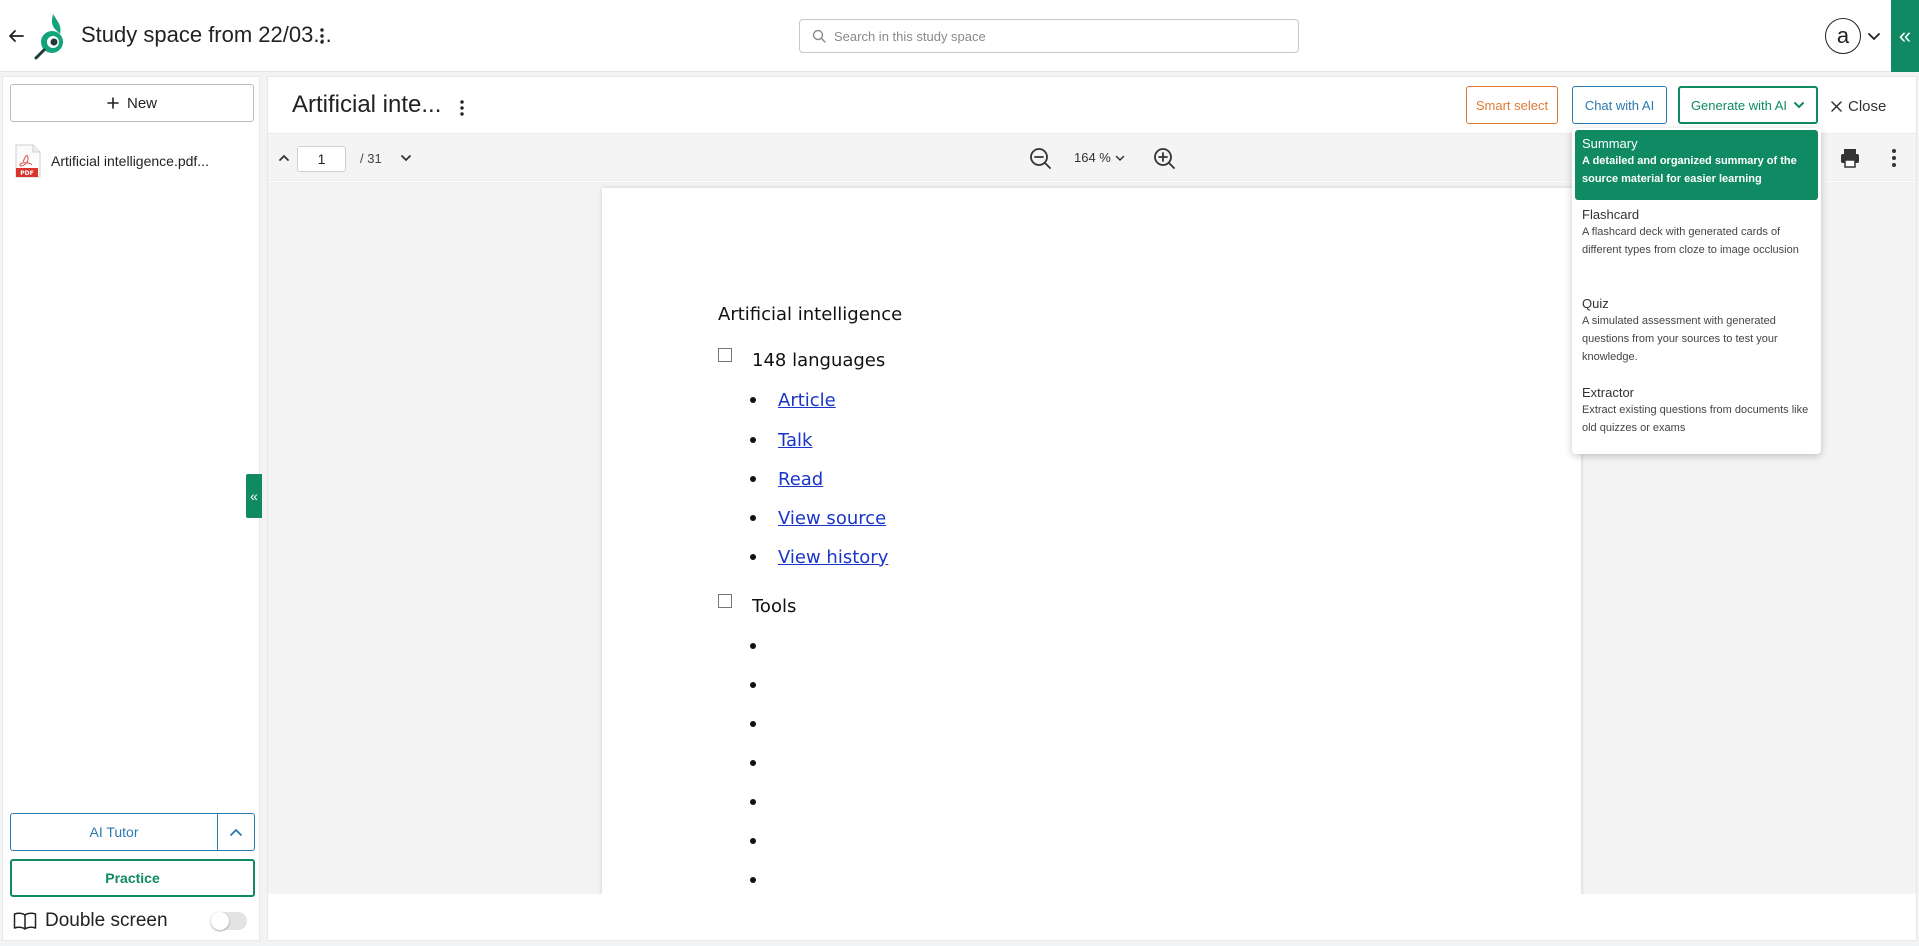 Image resolution: width=1919 pixels, height=946 pixels. Describe the element at coordinates (1611, 214) in the screenshot. I see `menu-item-title: Flashcard` at that location.